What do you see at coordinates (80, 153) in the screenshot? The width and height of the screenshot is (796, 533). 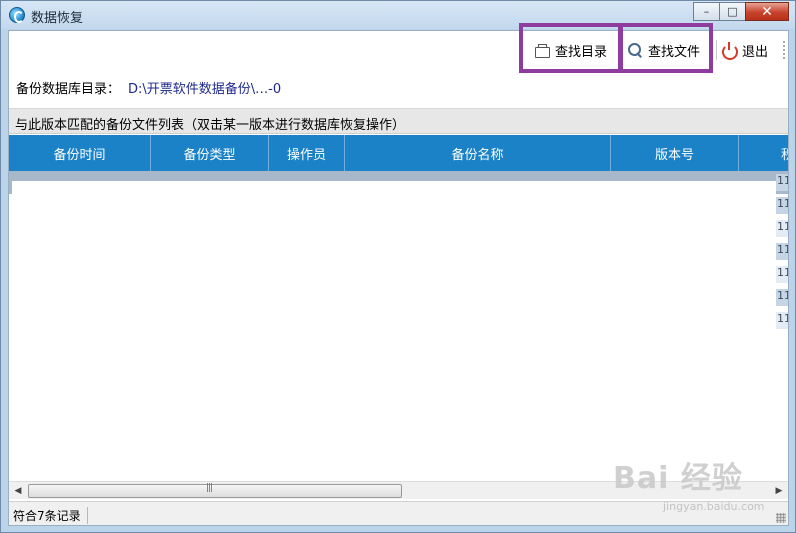 I see `column-backup-time: 备份时间` at bounding box center [80, 153].